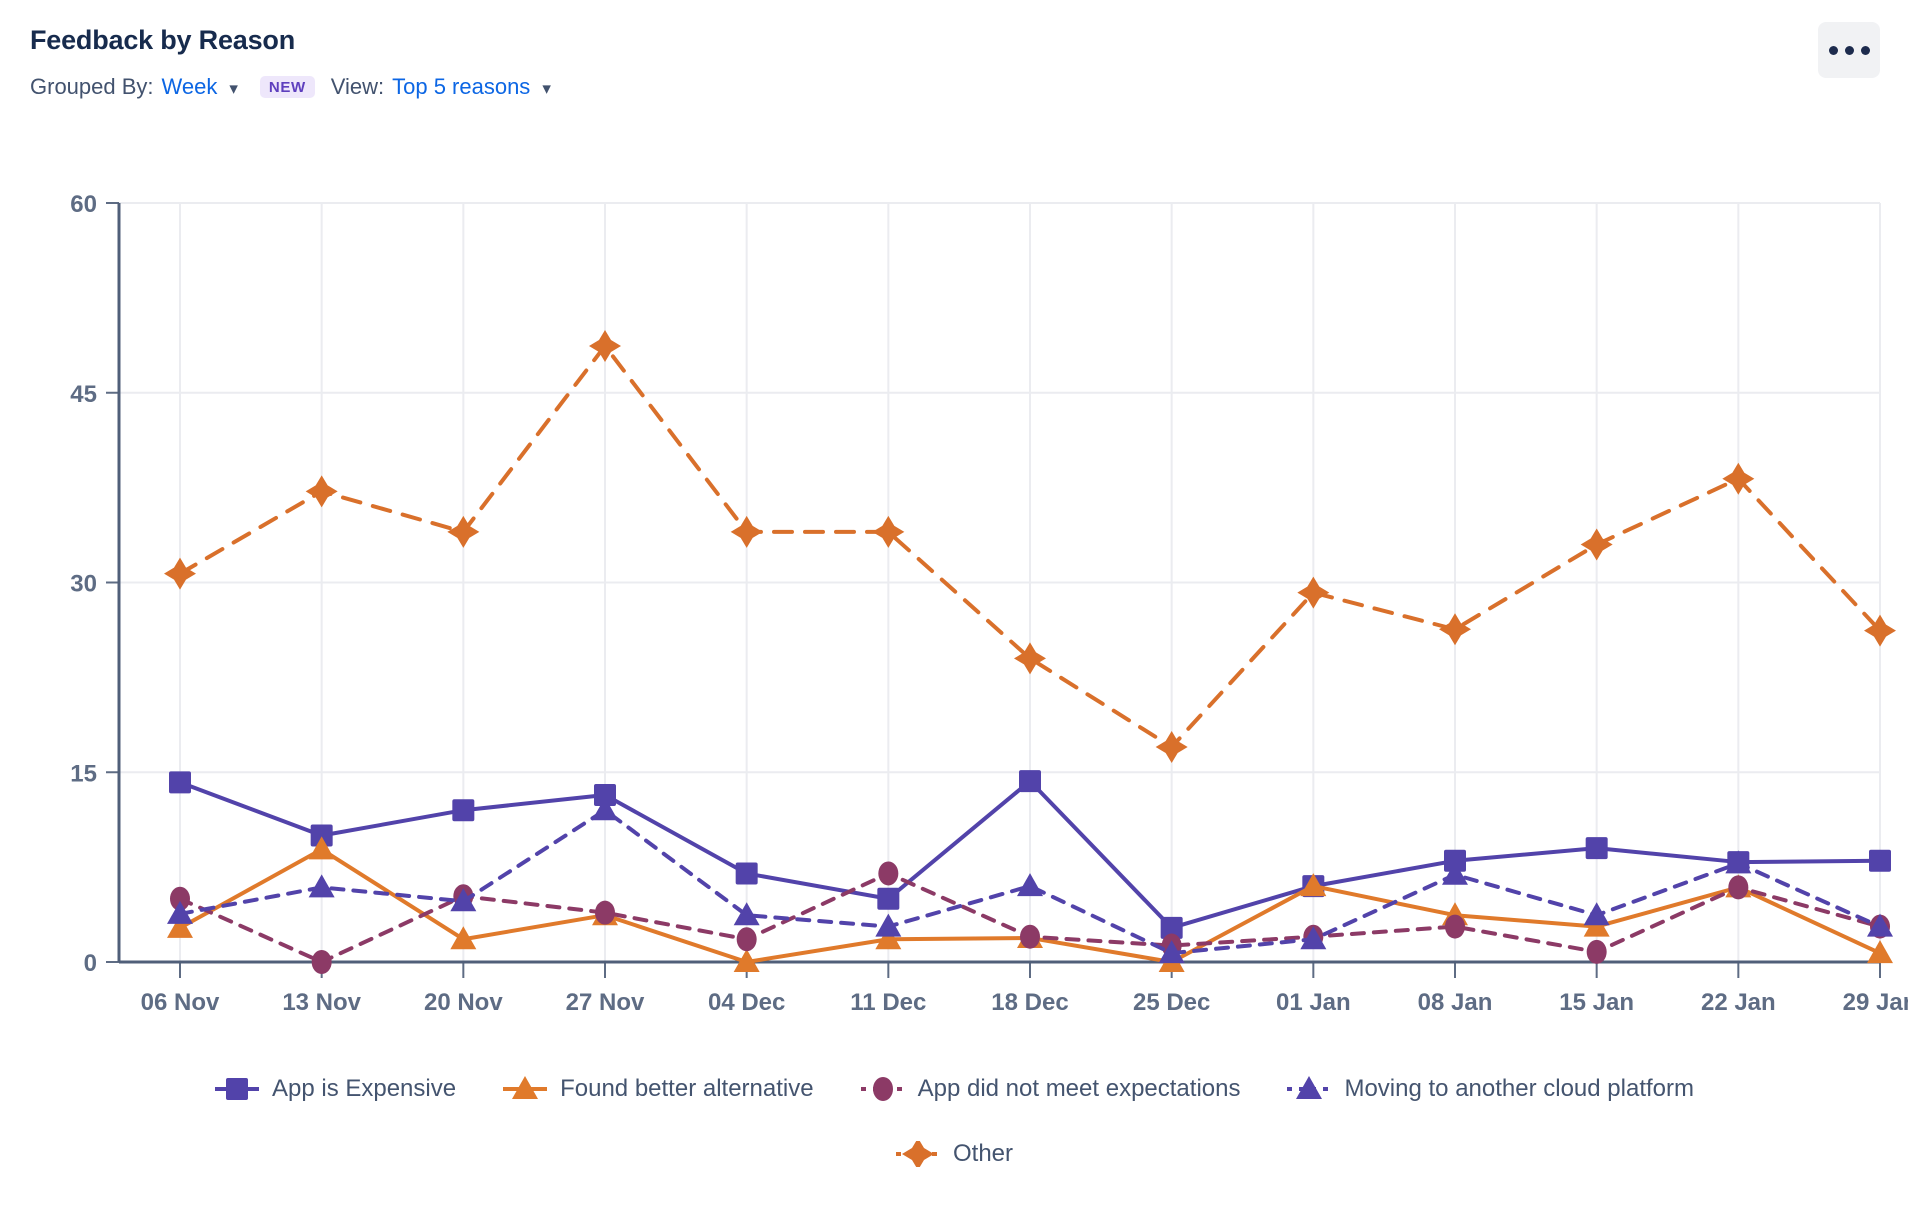 The height and width of the screenshot is (1224, 1908). What do you see at coordinates (163, 40) in the screenshot?
I see `page-title: Feedback by Reason` at bounding box center [163, 40].